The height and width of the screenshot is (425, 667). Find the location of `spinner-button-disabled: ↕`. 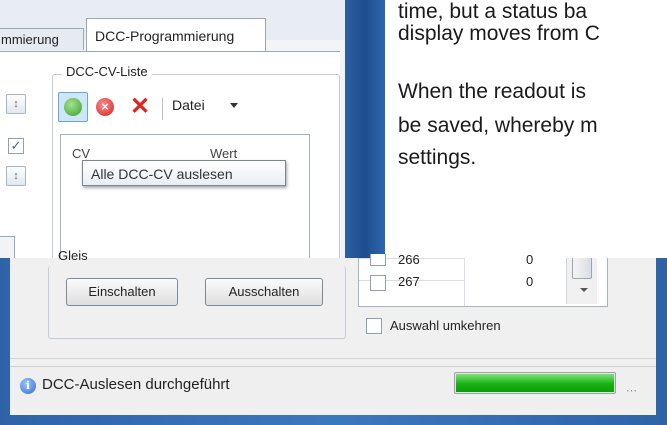

spinner-button-disabled: ↕ is located at coordinates (16, 176).